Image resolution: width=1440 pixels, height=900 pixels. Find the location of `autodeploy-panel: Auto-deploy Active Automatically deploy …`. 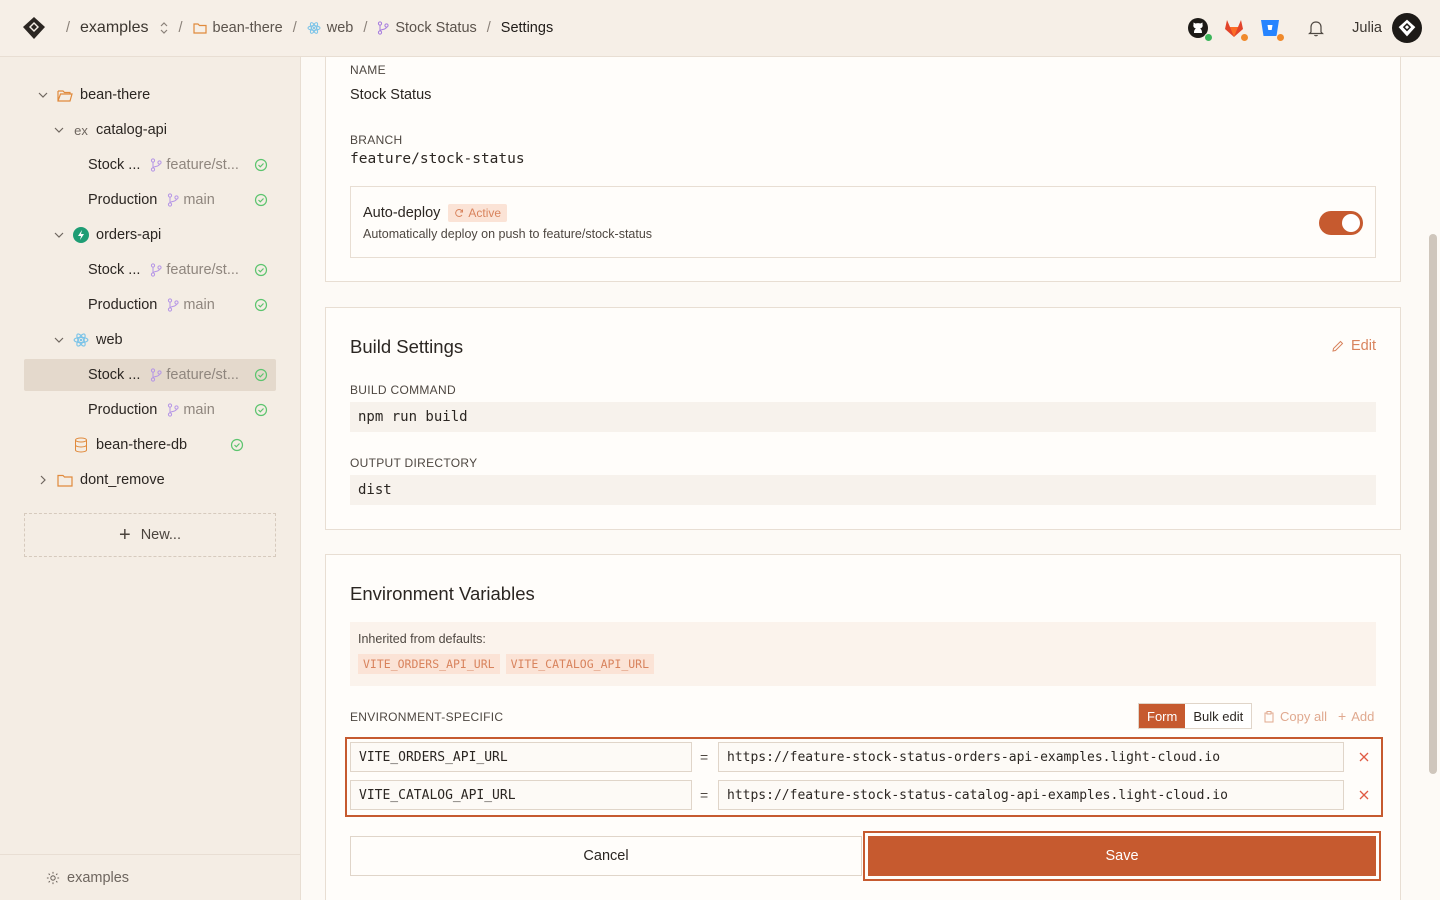

autodeploy-panel: Auto-deploy Active Automatically deploy … is located at coordinates (863, 222).